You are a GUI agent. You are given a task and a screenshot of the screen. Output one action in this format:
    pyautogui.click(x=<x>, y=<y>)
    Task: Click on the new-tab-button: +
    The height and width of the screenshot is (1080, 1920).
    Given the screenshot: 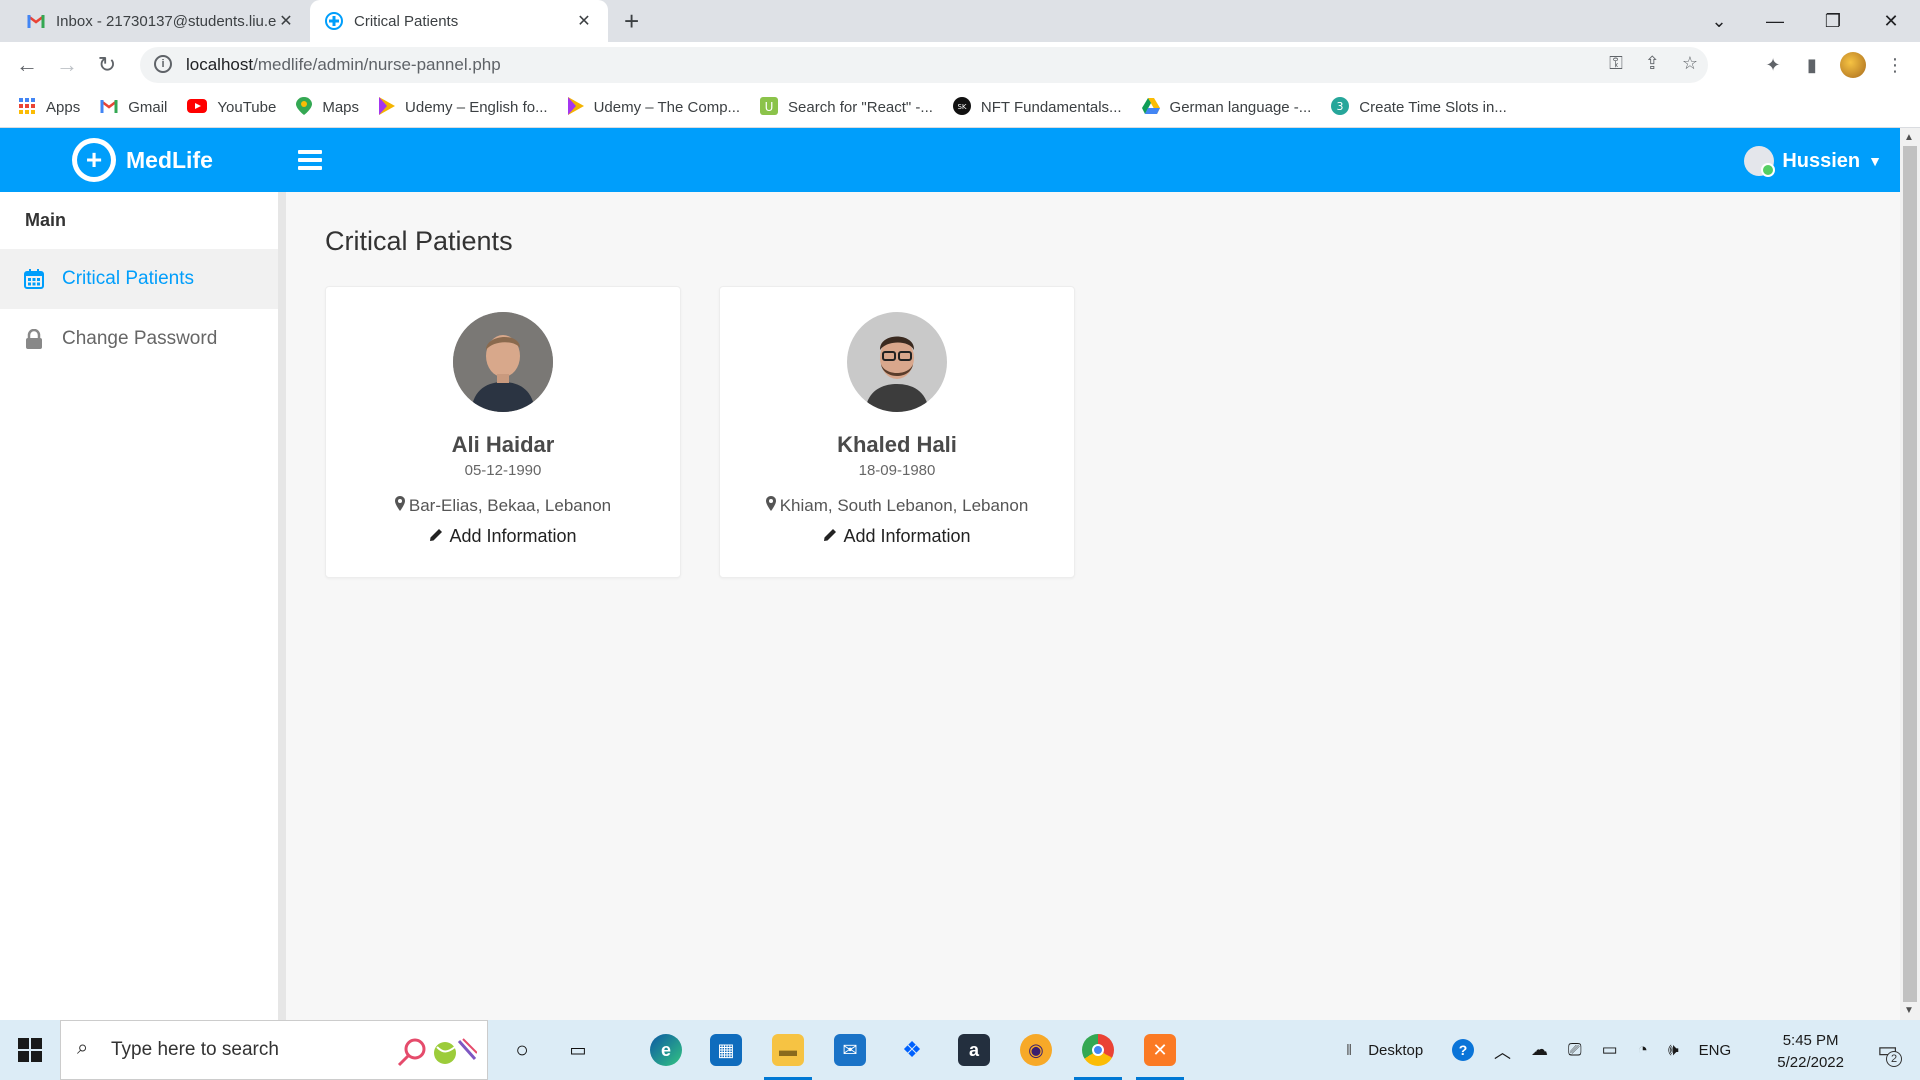 What is the action you would take?
    pyautogui.click(x=631, y=21)
    